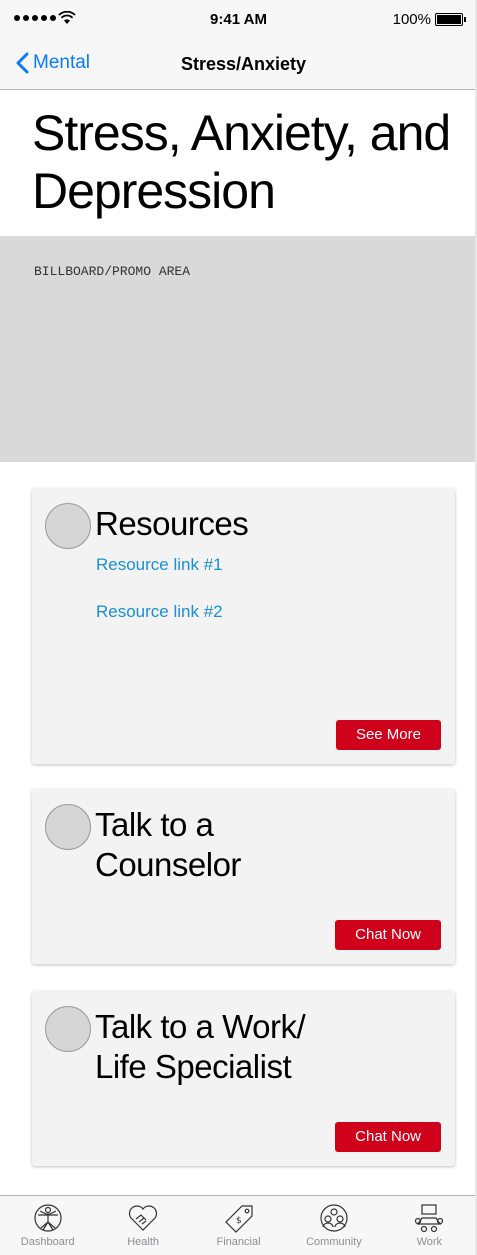 Image resolution: width=477 pixels, height=1255 pixels. What do you see at coordinates (388, 735) in the screenshot?
I see `see-more-button: See More` at bounding box center [388, 735].